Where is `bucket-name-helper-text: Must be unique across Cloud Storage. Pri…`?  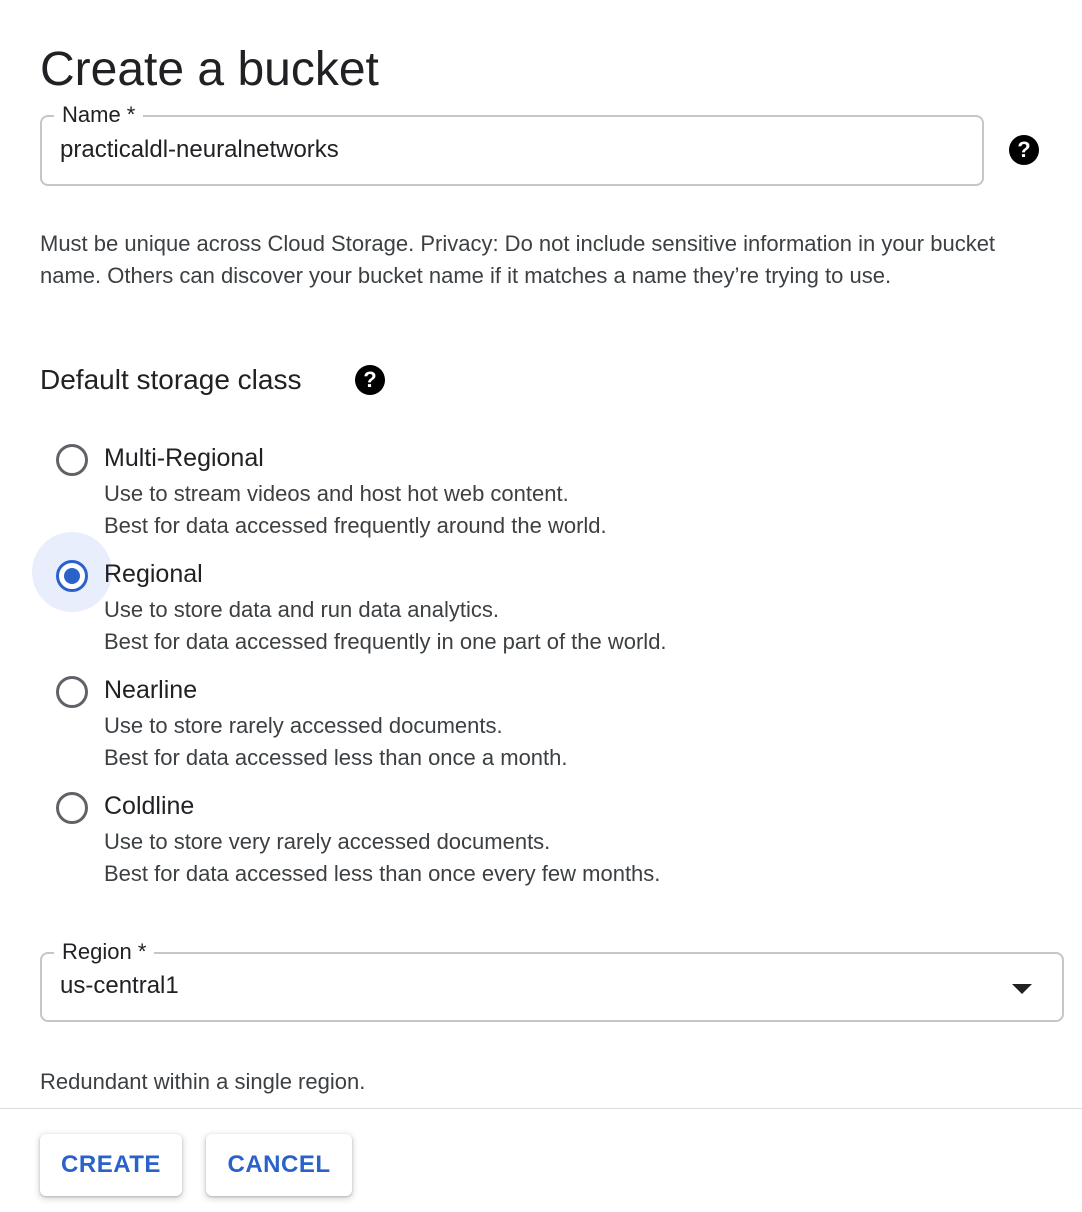 bucket-name-helper-text: Must be unique across Cloud Storage. Pri… is located at coordinates (518, 259).